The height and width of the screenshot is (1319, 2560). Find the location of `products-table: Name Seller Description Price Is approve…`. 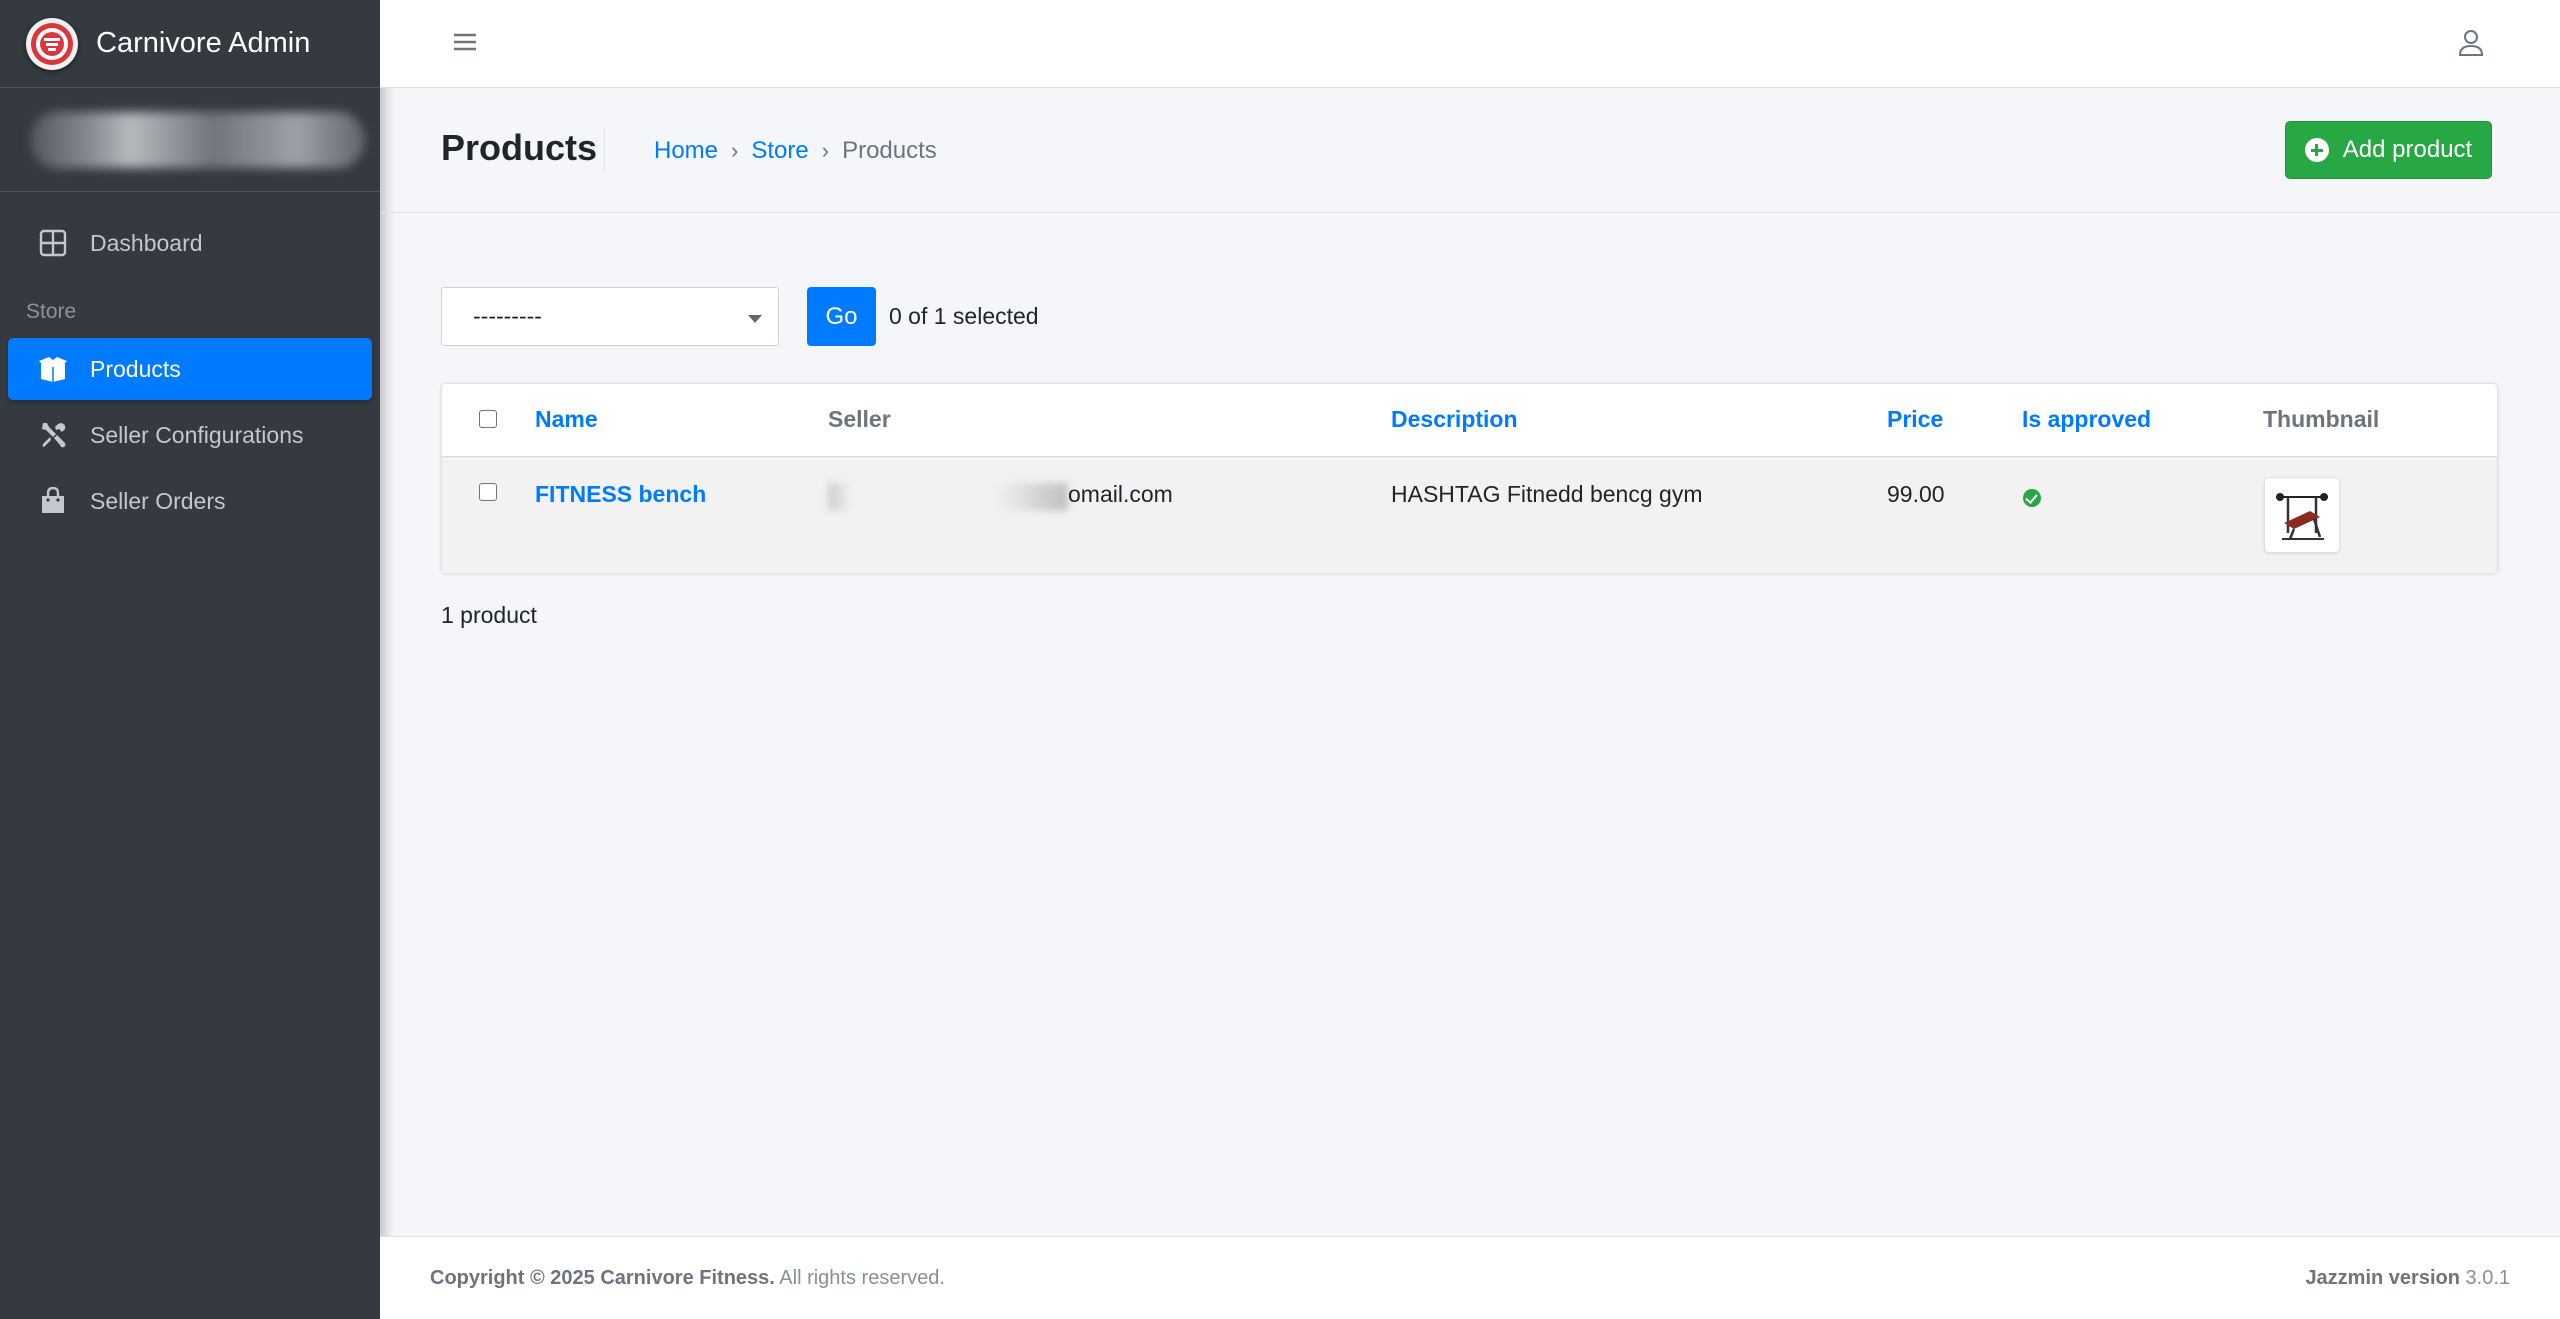

products-table: Name Seller Description Price Is approve… is located at coordinates (1469, 478).